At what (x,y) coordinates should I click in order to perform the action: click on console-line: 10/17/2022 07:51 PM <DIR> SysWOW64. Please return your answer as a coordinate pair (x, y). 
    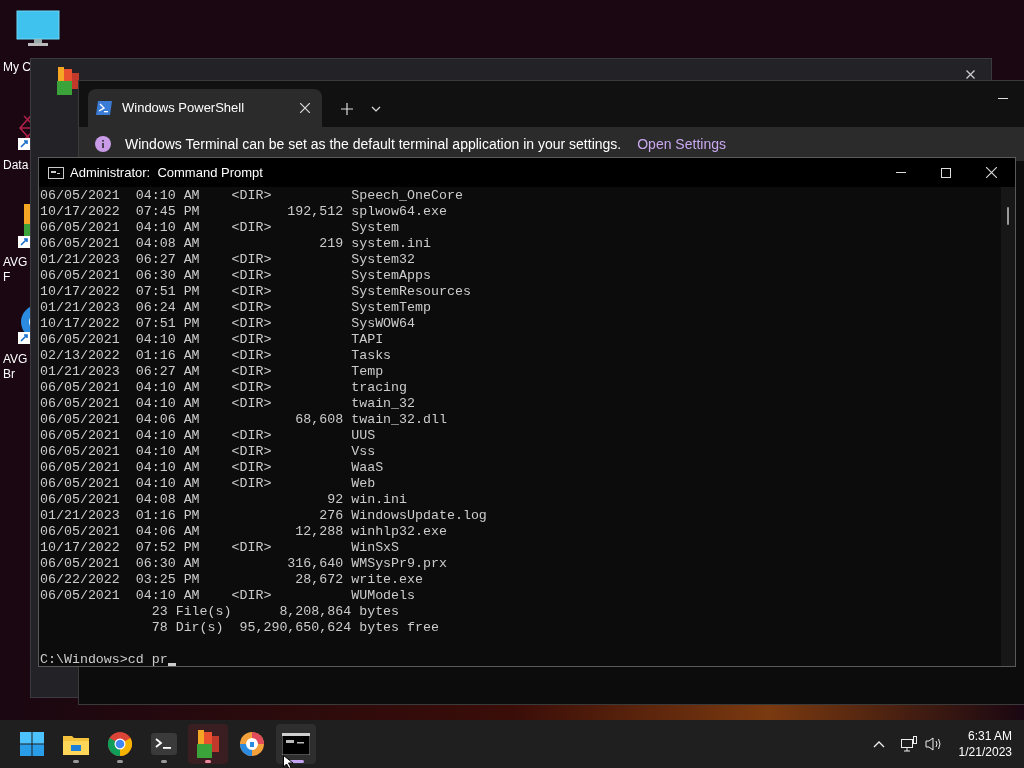
    Looking at the image, I should click on (228, 324).